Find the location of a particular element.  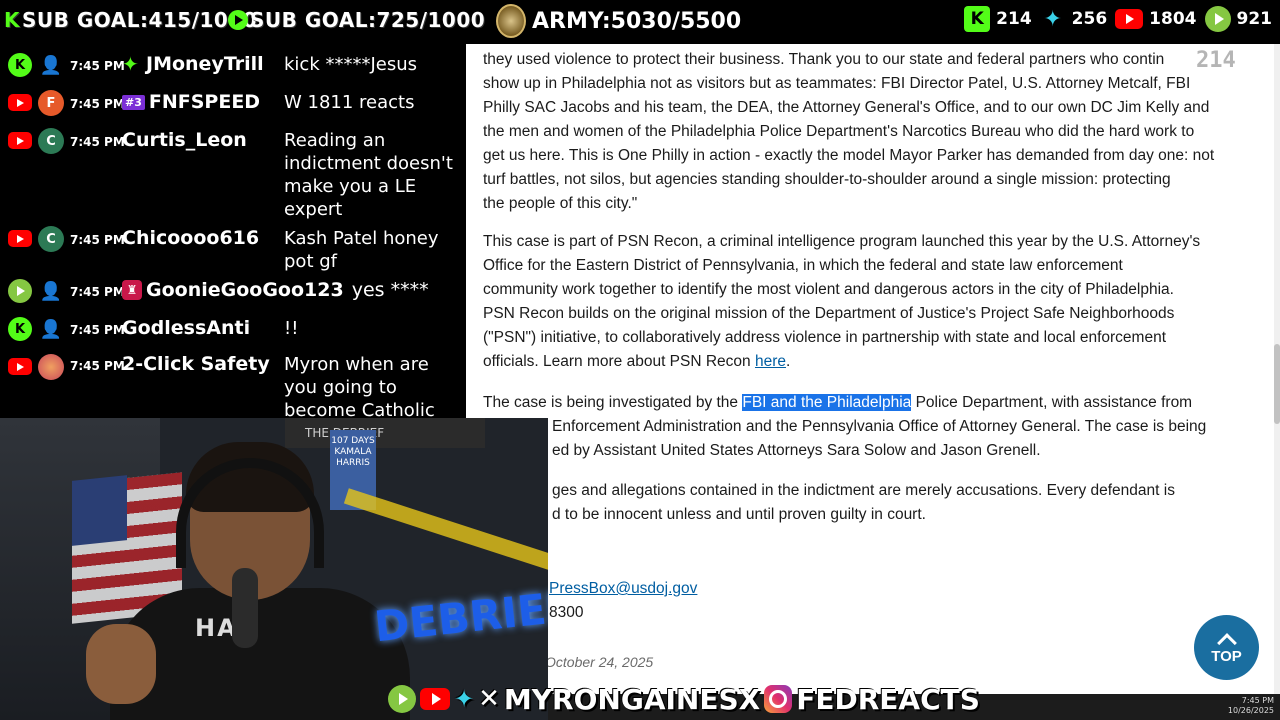

contact-email-line: PressBox@usdoj.gov is located at coordinates (699, 589).